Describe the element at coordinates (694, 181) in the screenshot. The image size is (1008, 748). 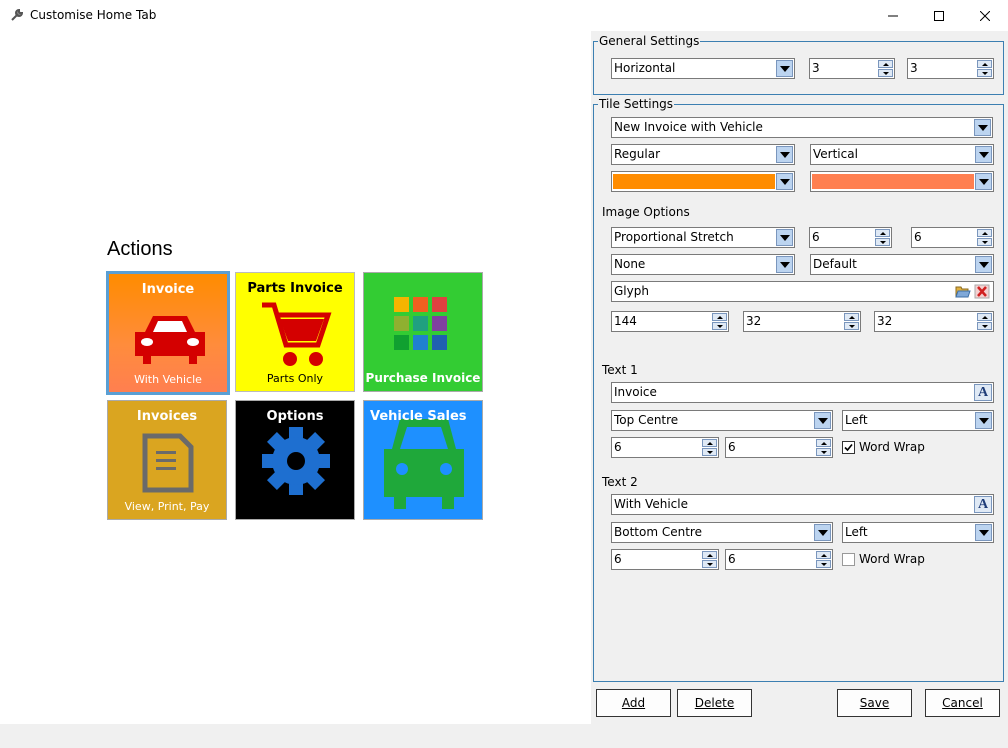
I see `color1-swatch` at that location.